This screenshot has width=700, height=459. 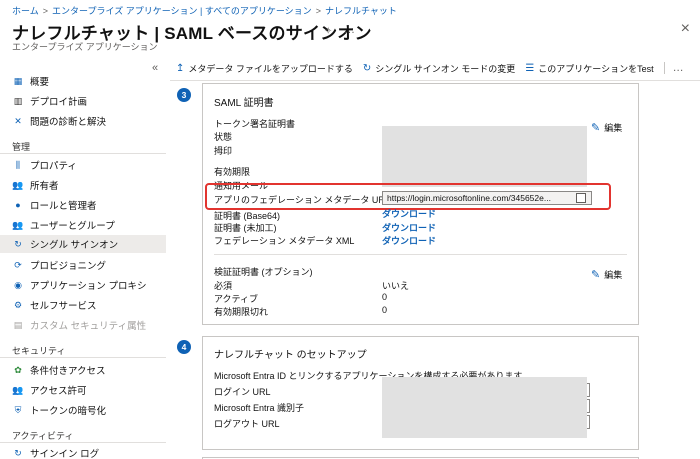 I want to click on sidebar-item-deployment-plan: ▥ デプロイ計画, so click(x=83, y=101).